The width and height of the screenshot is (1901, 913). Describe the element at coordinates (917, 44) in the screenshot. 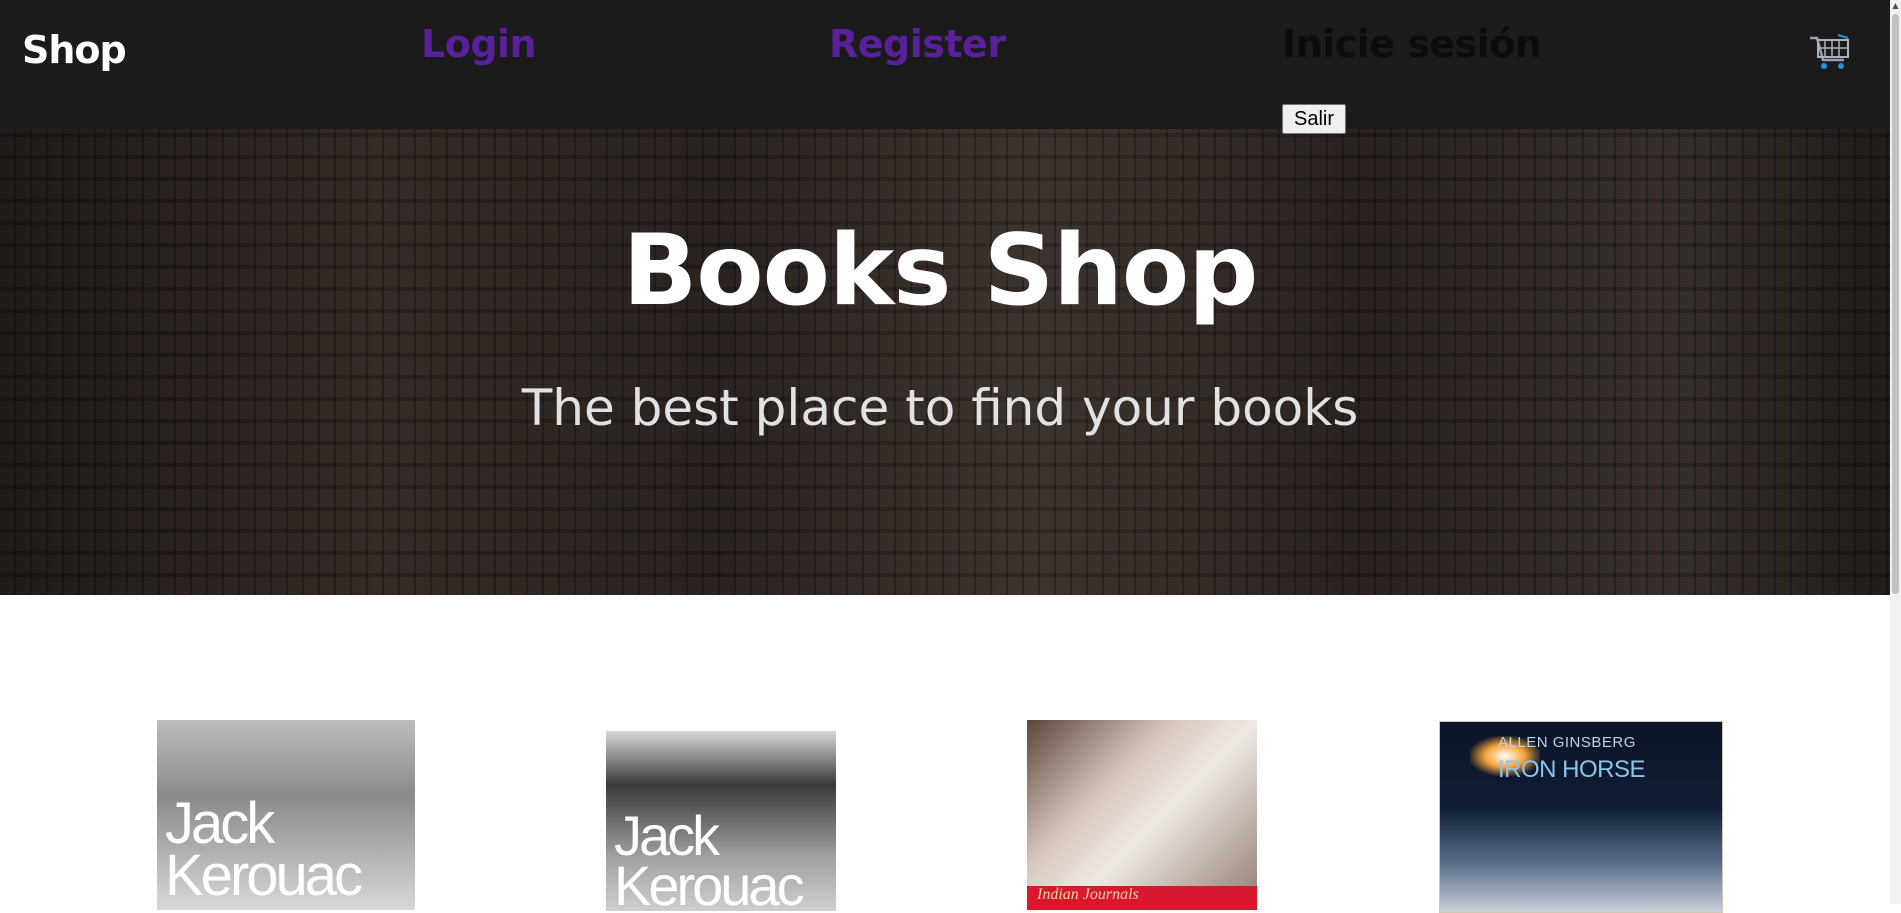

I see `nav-register-link: Register` at that location.